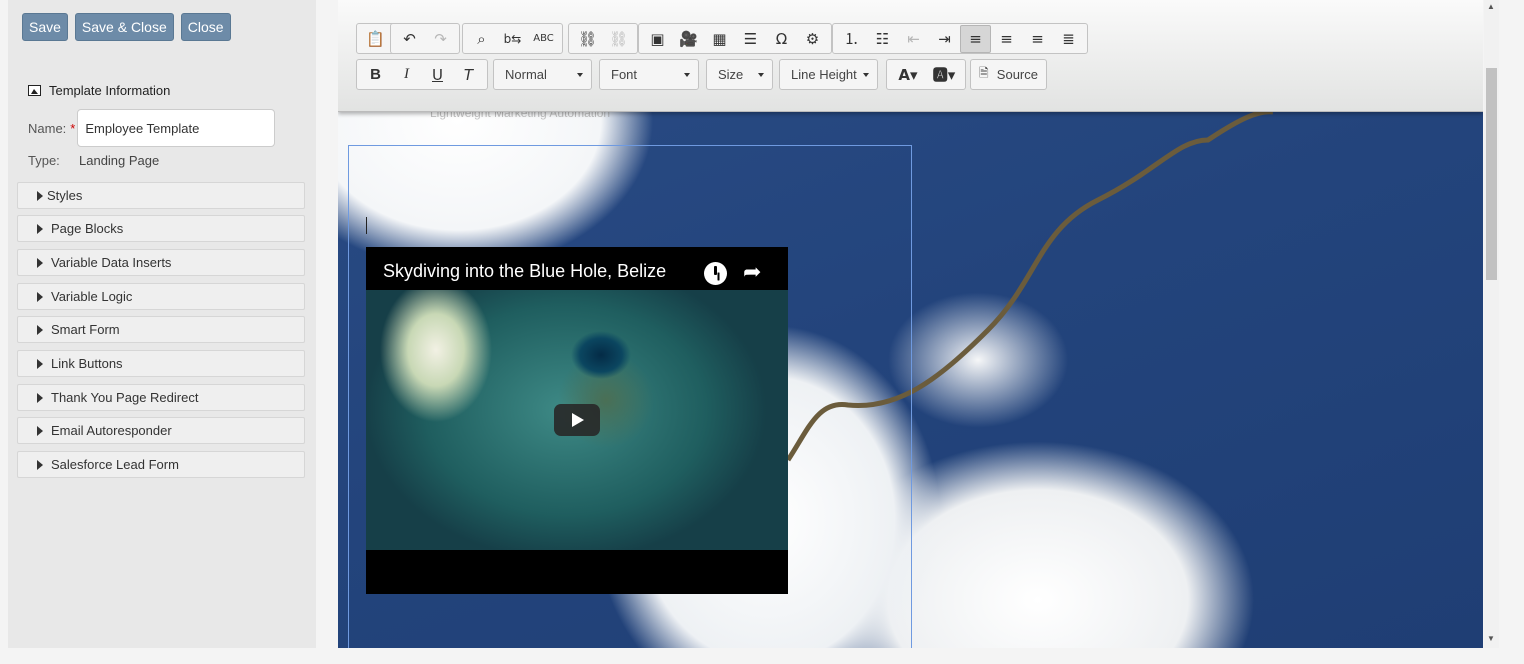  Describe the element at coordinates (1068, 39) in the screenshot. I see `justify-icon: ≣` at that location.